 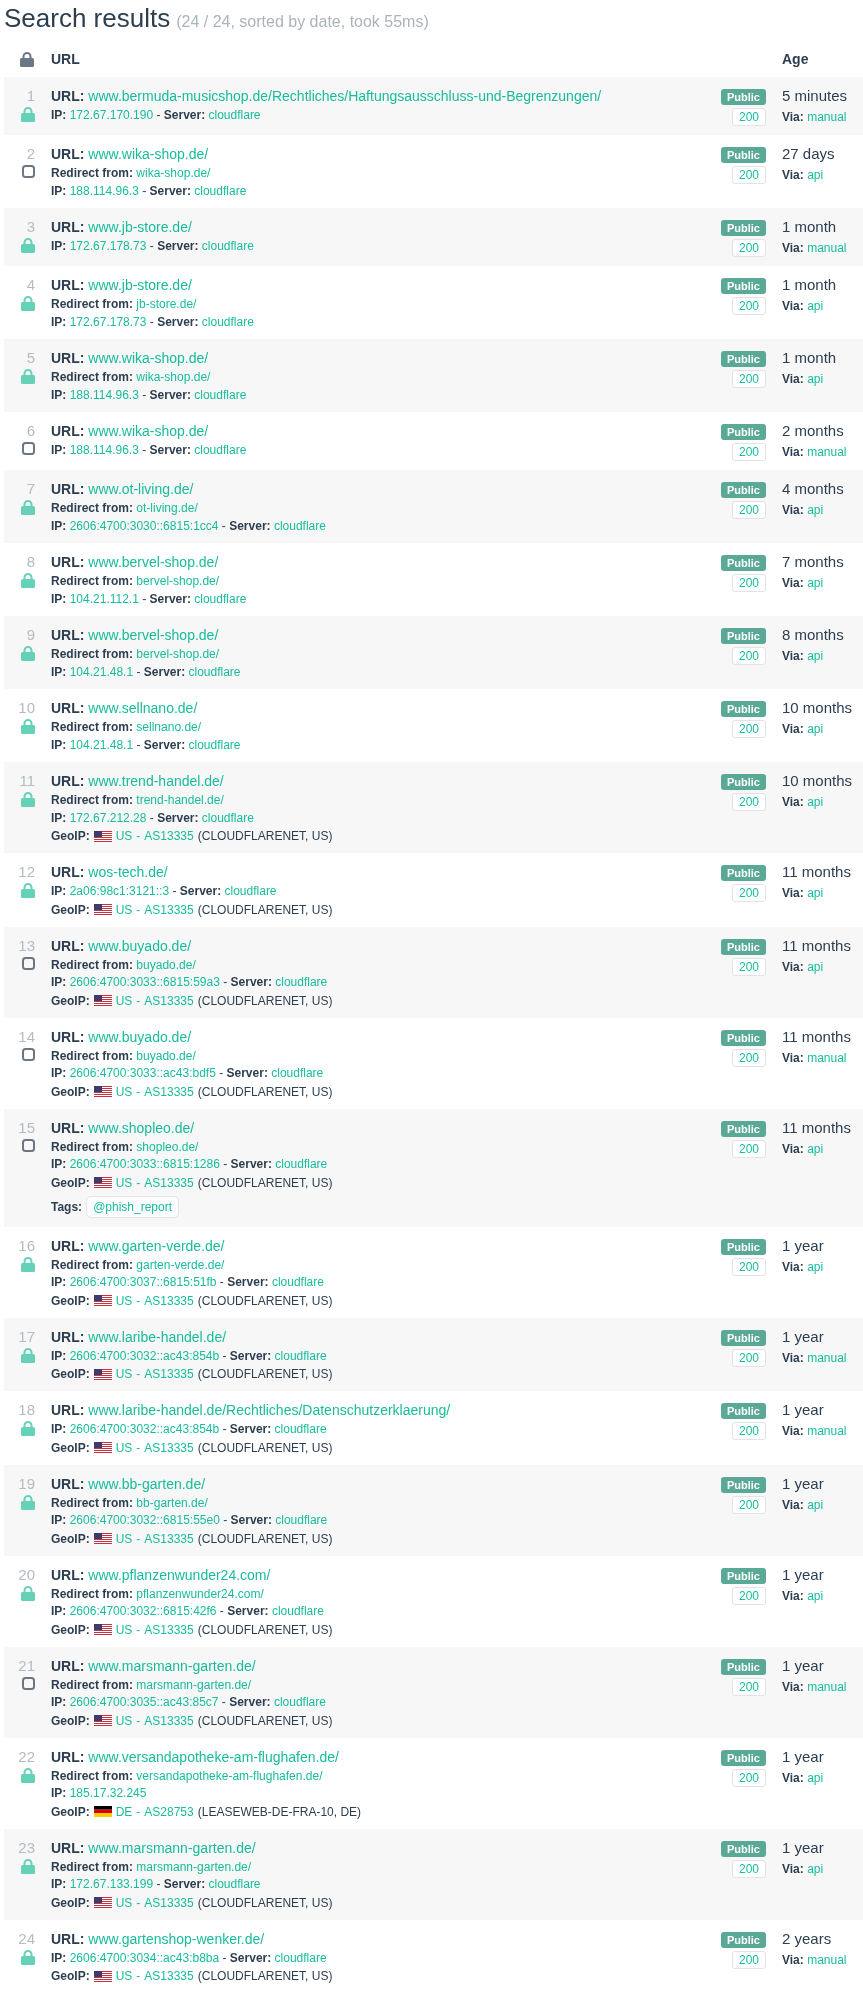 I want to click on ip-link: 104.21.48.1, so click(x=101, y=671).